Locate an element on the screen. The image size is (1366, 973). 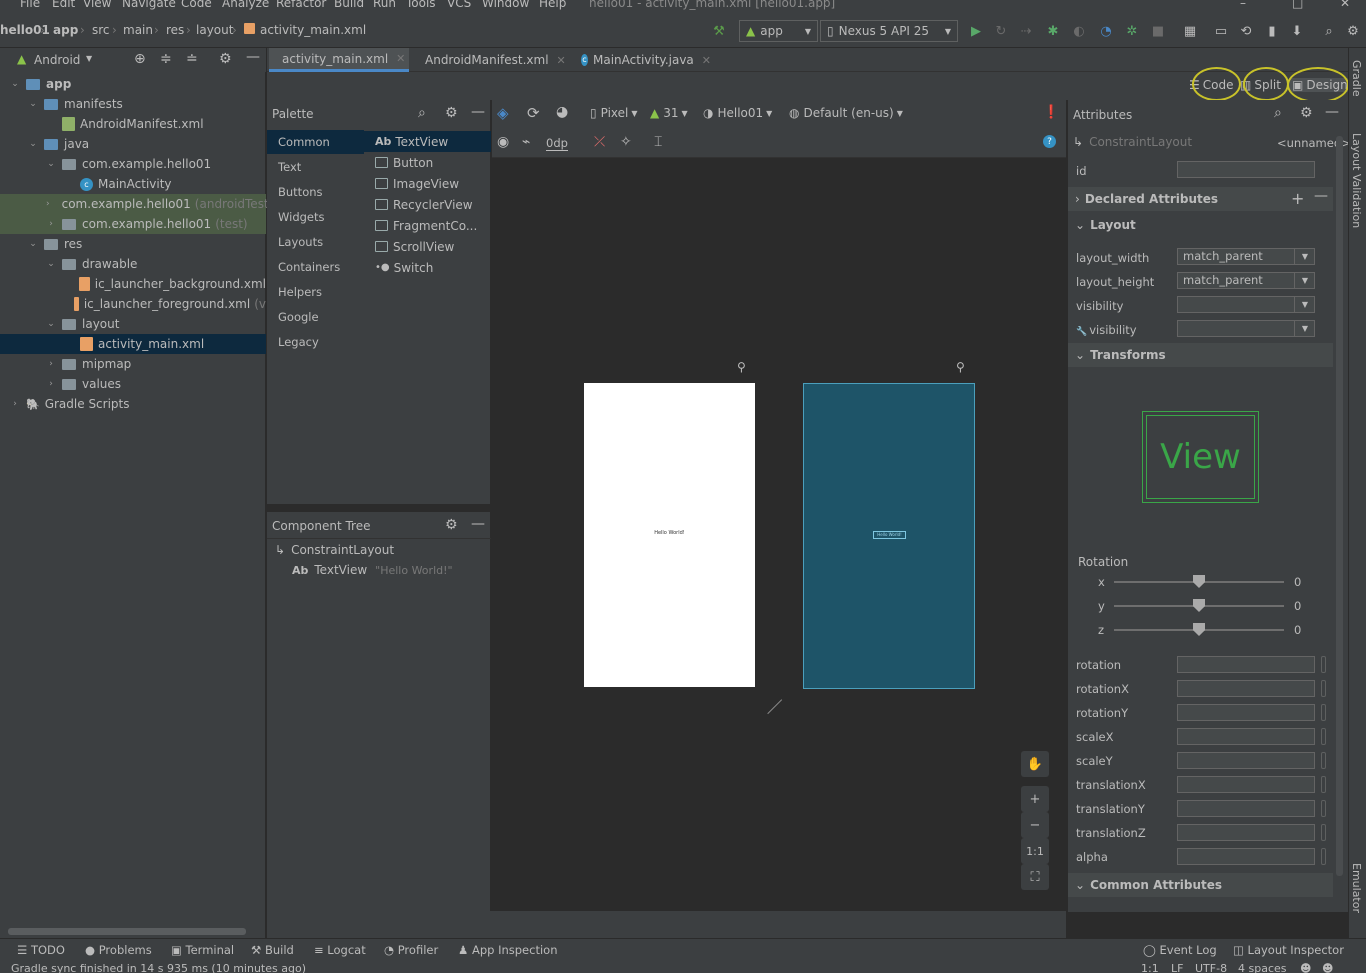
rotation-slider-thumb is located at coordinates (1199, 629).